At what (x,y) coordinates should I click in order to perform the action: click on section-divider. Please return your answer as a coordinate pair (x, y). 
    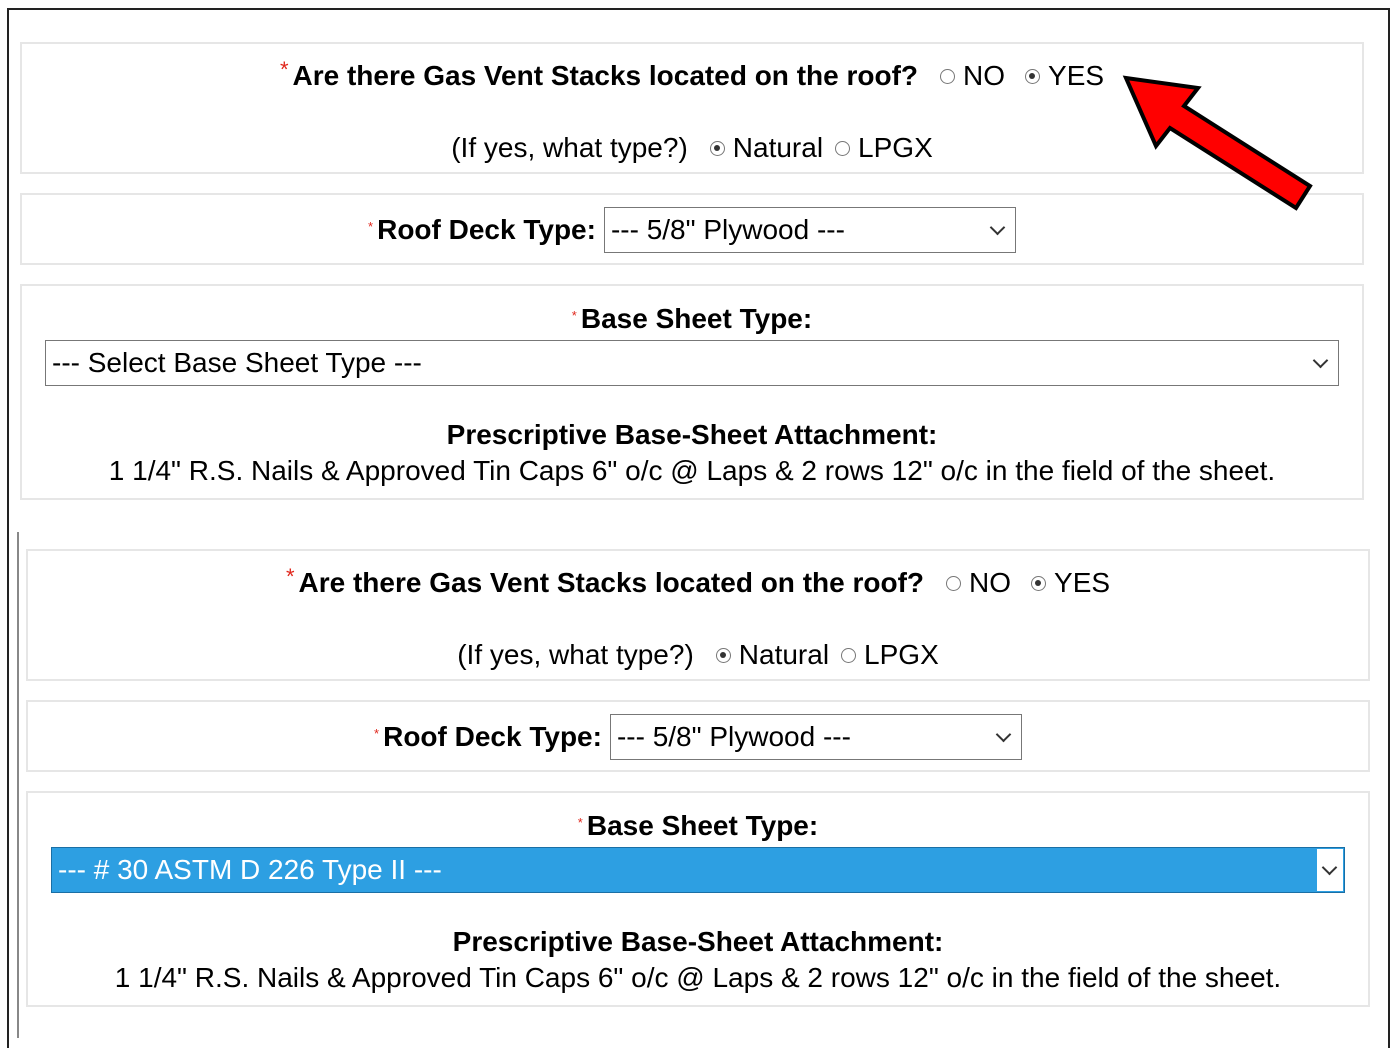
    Looking at the image, I should click on (18, 785).